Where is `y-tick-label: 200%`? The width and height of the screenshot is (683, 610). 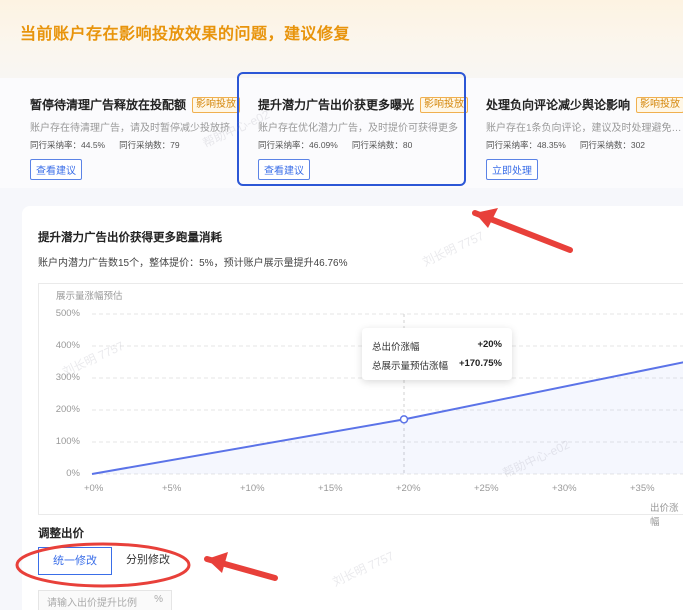 y-tick-label: 200% is located at coordinates (67, 409).